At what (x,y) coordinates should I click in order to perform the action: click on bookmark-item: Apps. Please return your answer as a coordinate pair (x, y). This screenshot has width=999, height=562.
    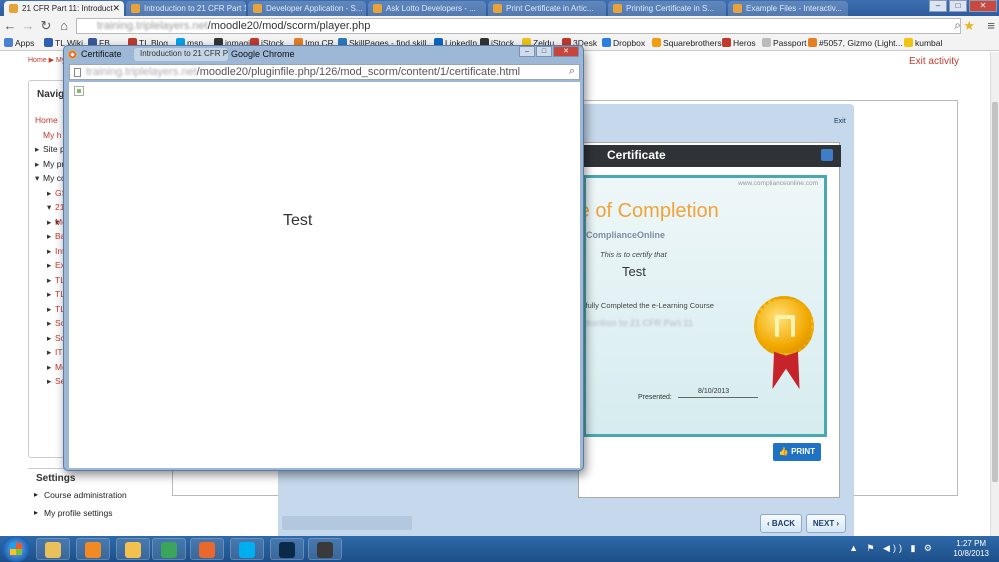
    Looking at the image, I should click on (19, 43).